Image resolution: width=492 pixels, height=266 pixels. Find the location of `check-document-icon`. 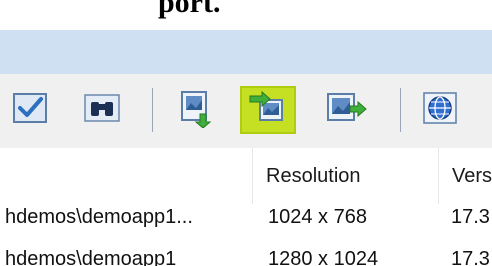

check-document-icon is located at coordinates (30, 110).